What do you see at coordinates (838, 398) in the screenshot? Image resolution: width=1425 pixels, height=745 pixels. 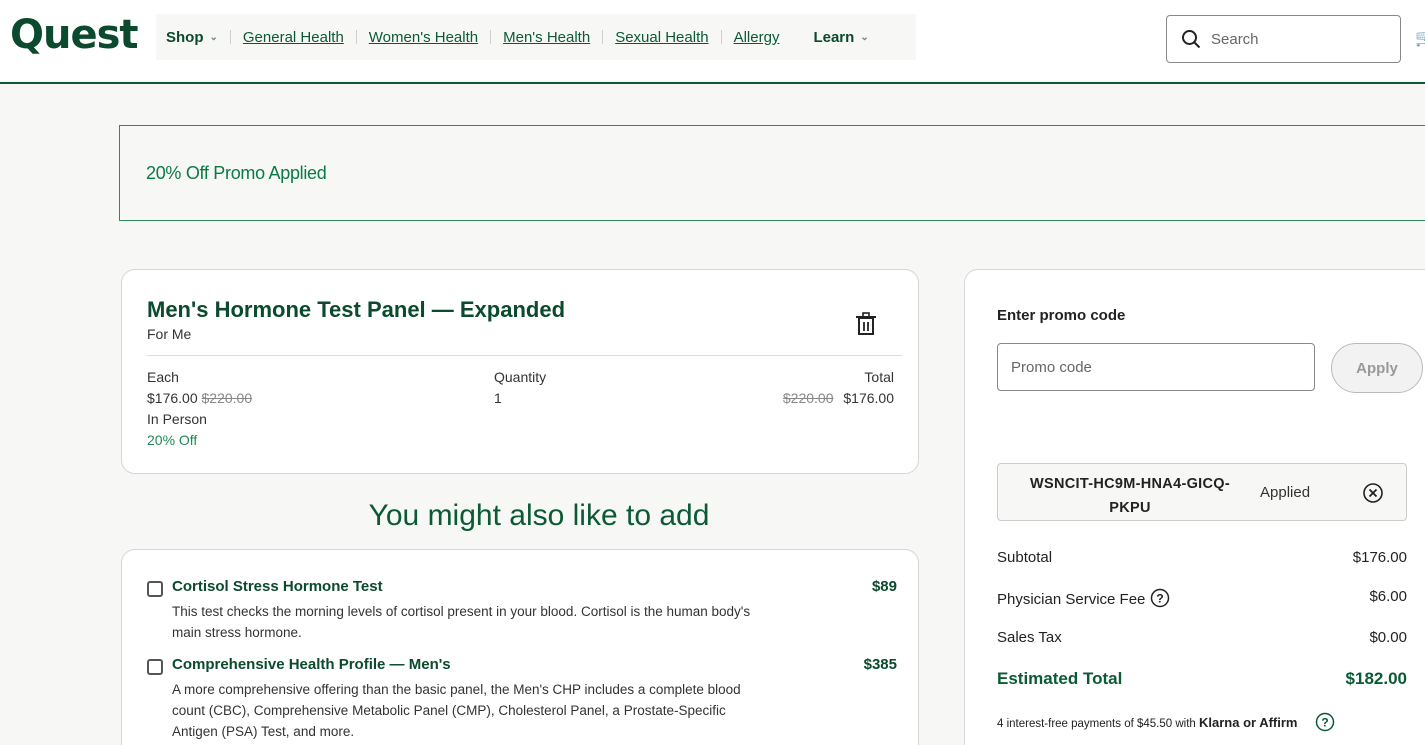 I see `total-price-group: $220.00 $176.00` at bounding box center [838, 398].